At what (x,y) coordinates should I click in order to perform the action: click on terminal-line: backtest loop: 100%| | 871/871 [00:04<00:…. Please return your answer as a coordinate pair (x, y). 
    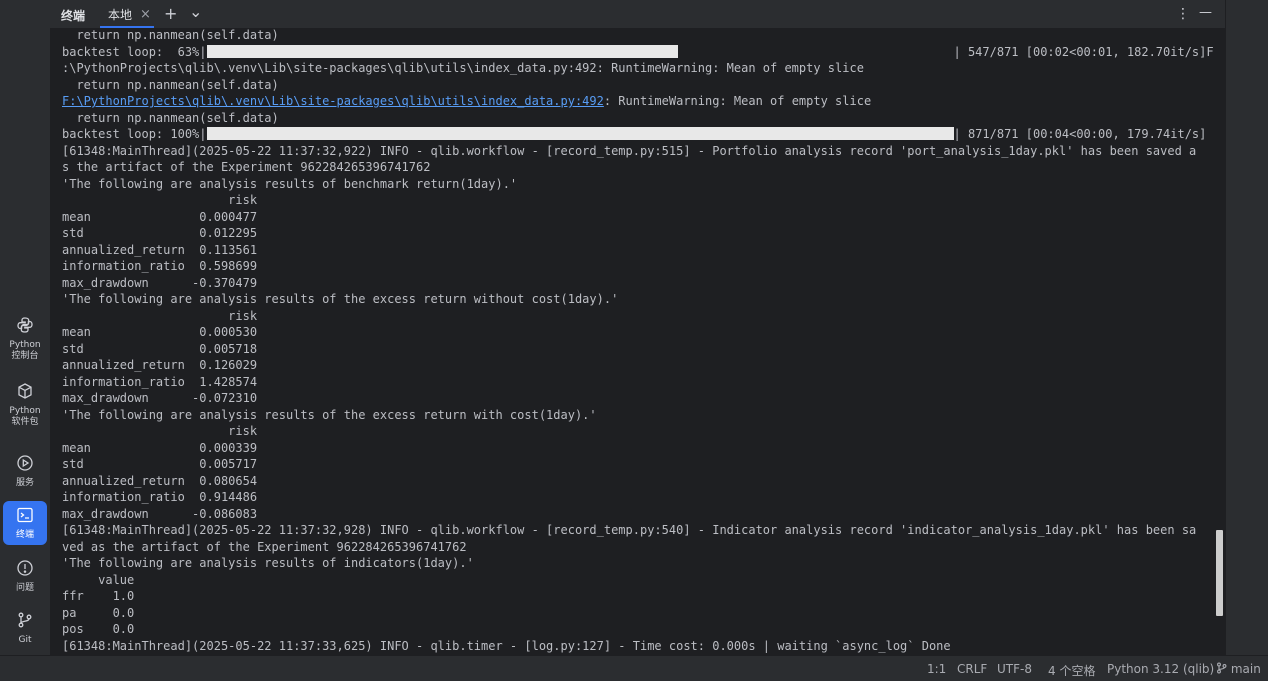
    Looking at the image, I should click on (638, 134).